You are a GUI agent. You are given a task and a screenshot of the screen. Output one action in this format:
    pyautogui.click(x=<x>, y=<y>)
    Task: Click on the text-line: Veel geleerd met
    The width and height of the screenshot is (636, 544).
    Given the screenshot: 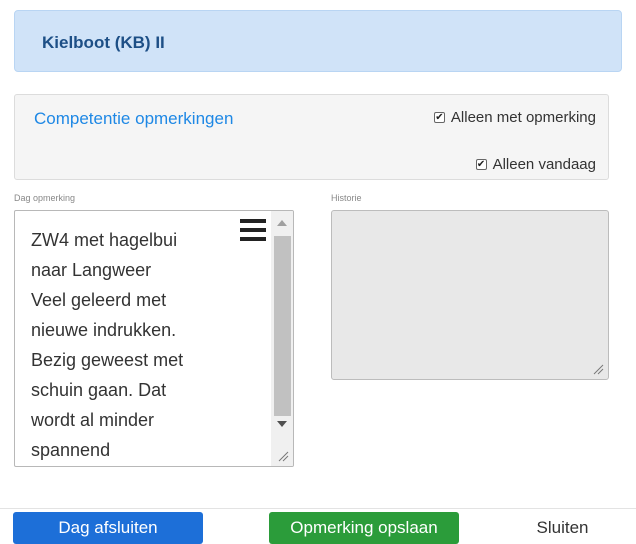 What is the action you would take?
    pyautogui.click(x=99, y=300)
    